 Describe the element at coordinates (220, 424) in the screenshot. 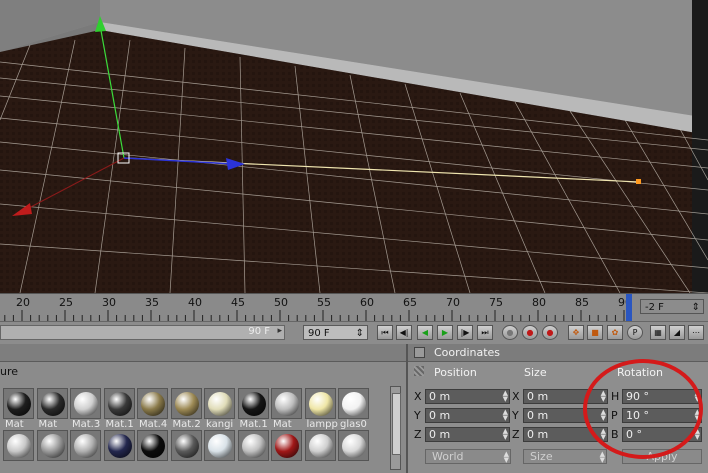

I see `material-label: kangi` at that location.